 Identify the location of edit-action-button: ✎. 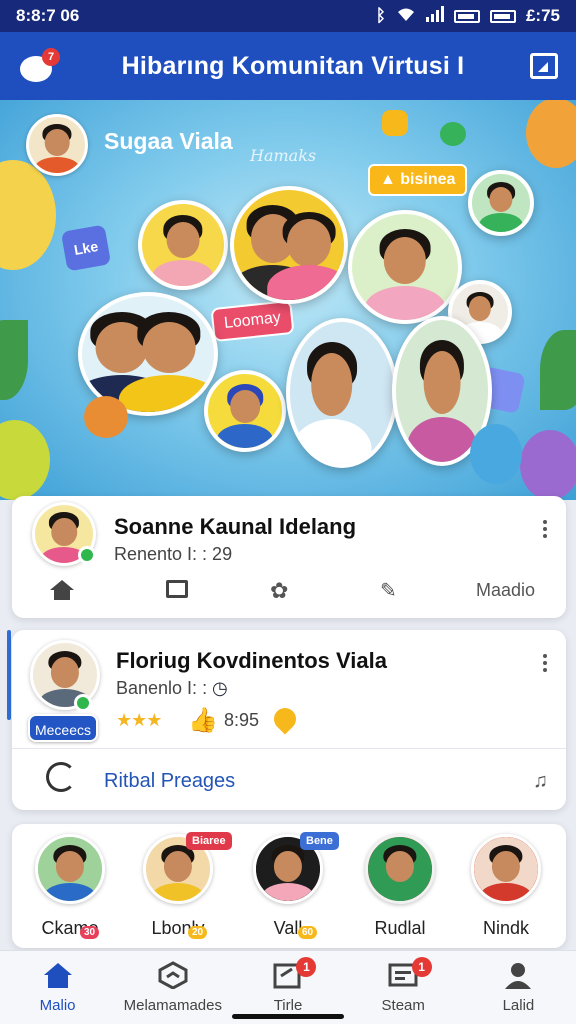
(388, 590).